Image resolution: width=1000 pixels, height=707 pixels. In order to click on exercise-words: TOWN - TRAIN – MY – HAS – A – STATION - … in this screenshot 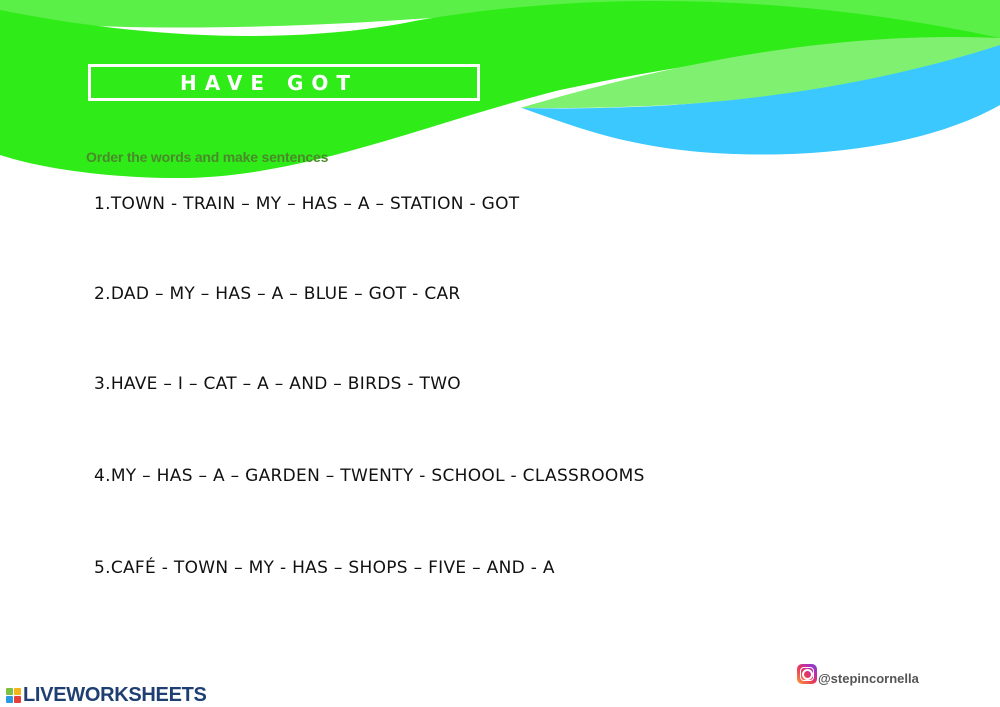, I will do `click(315, 204)`.